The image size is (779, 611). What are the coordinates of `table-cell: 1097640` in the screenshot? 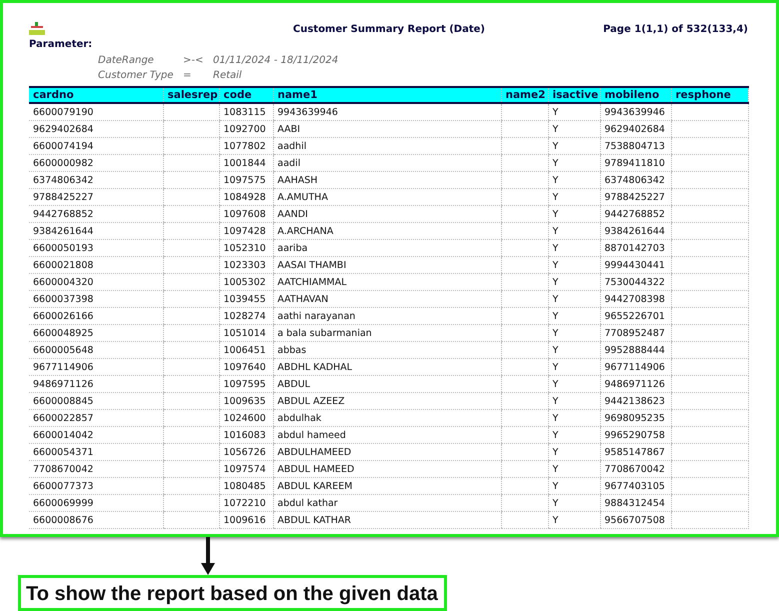 It's located at (246, 367).